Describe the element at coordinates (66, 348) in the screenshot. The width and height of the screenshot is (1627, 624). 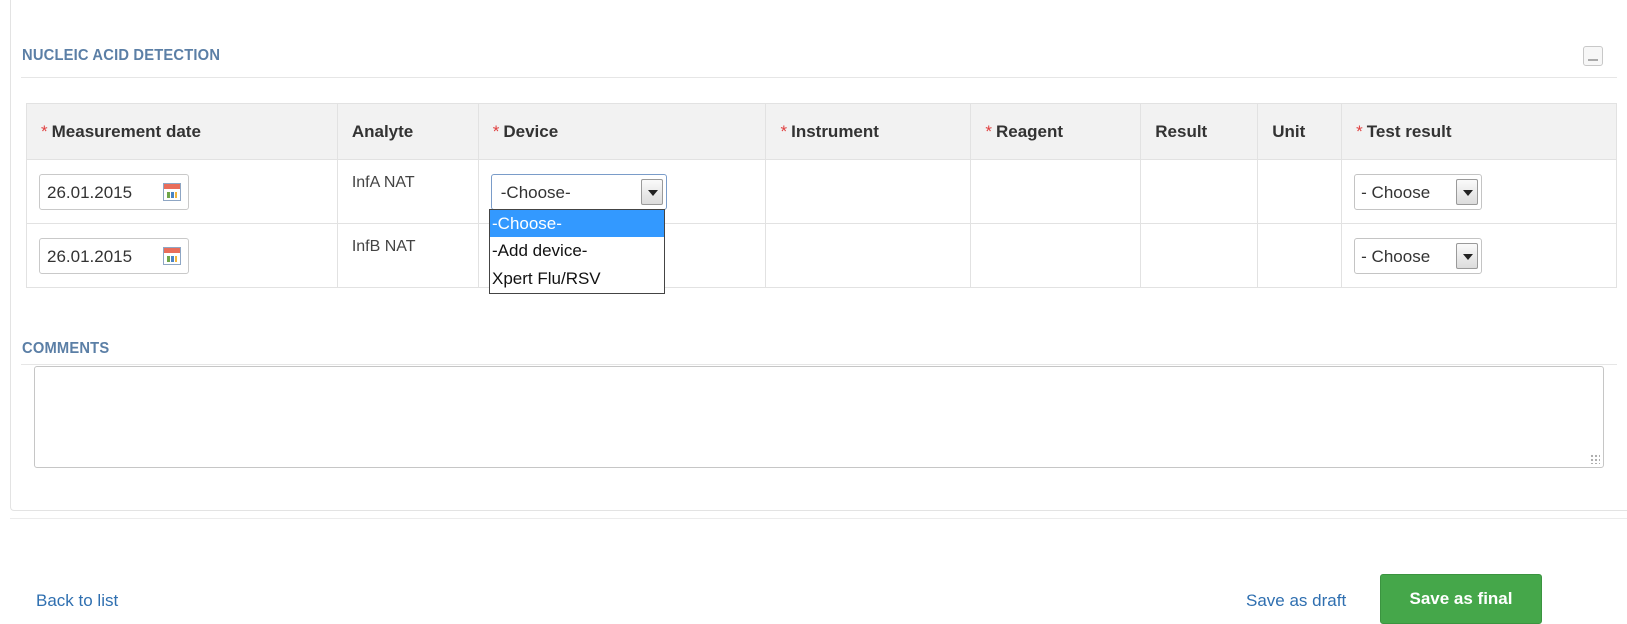
I see `comments-title: COMMENTS` at that location.